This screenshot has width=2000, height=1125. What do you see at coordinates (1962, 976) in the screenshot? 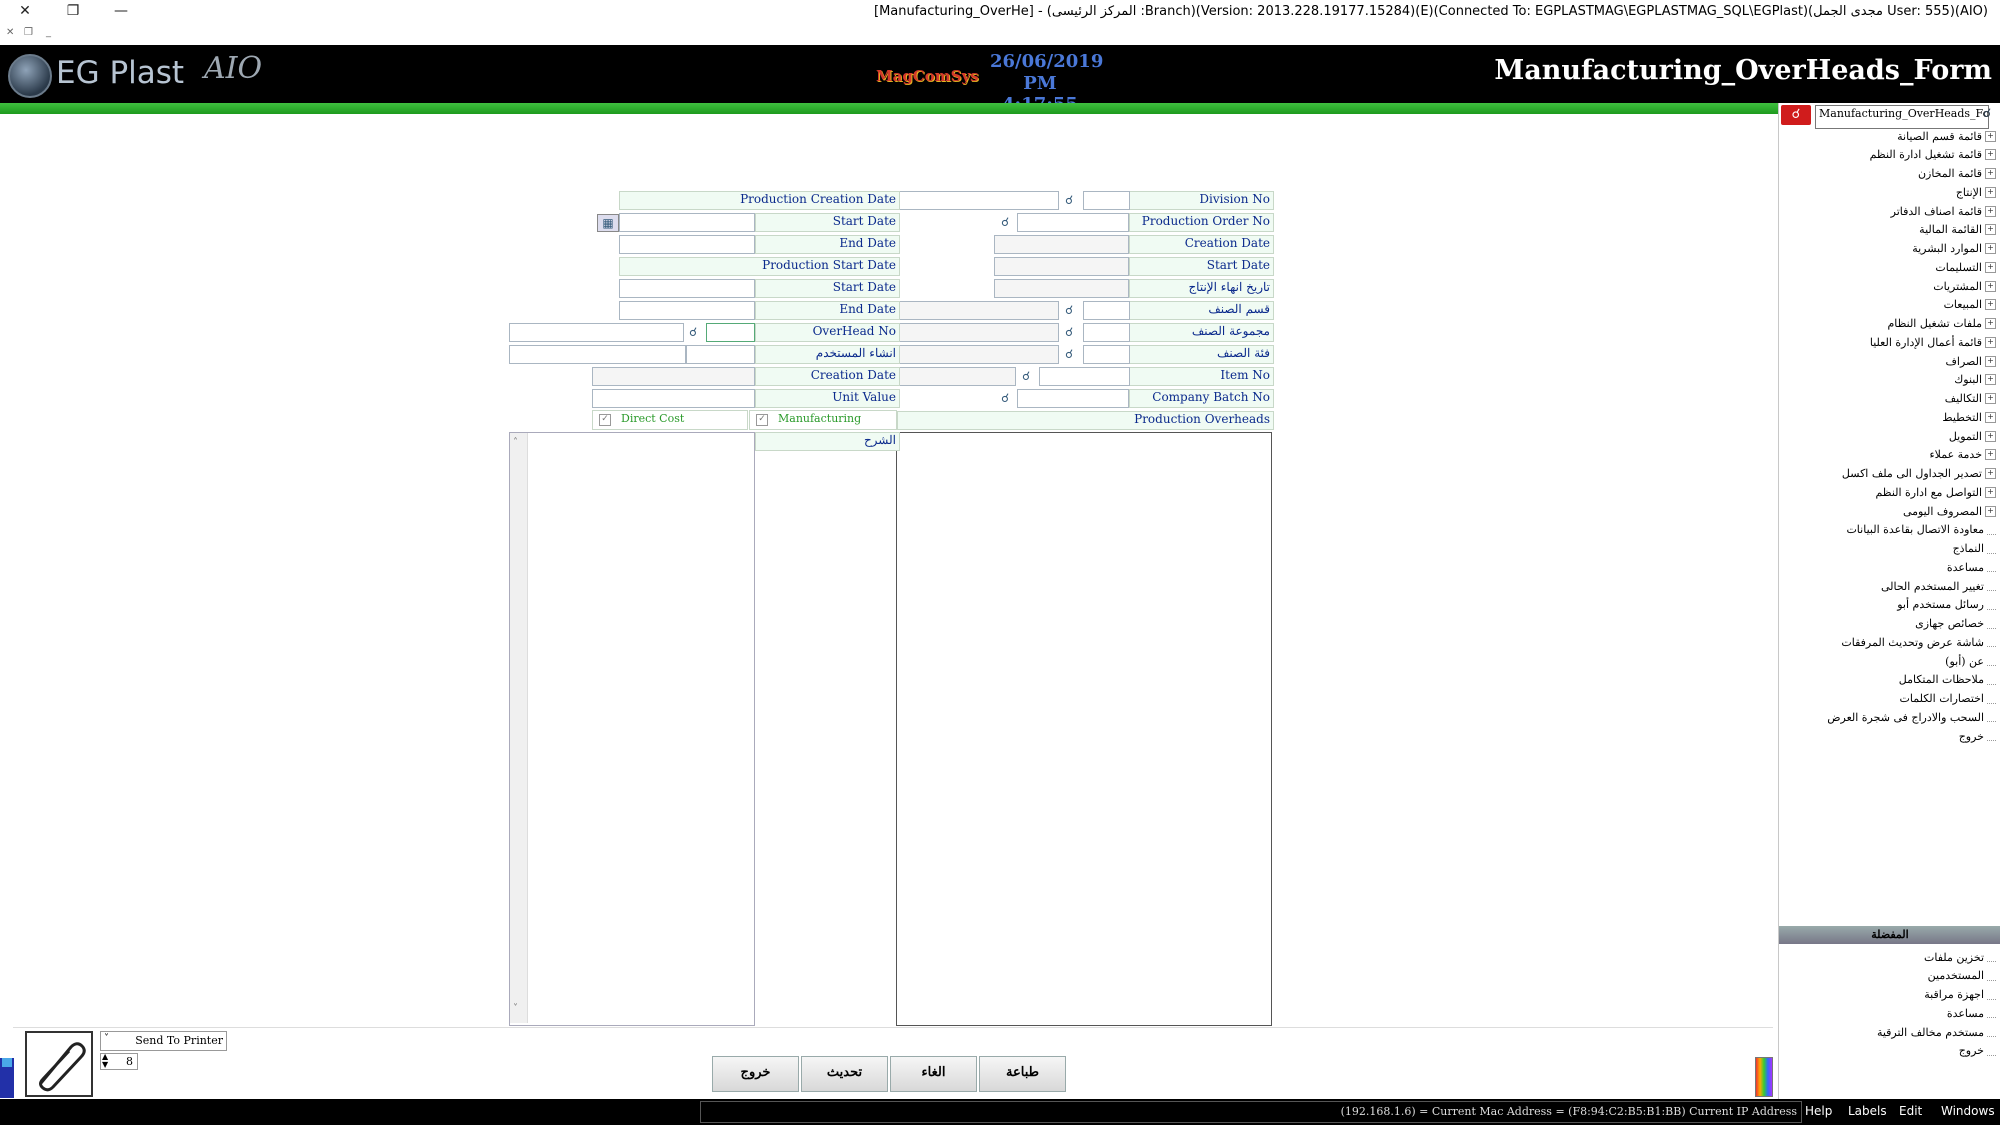
I see `favorite-item: المستخدمين` at bounding box center [1962, 976].